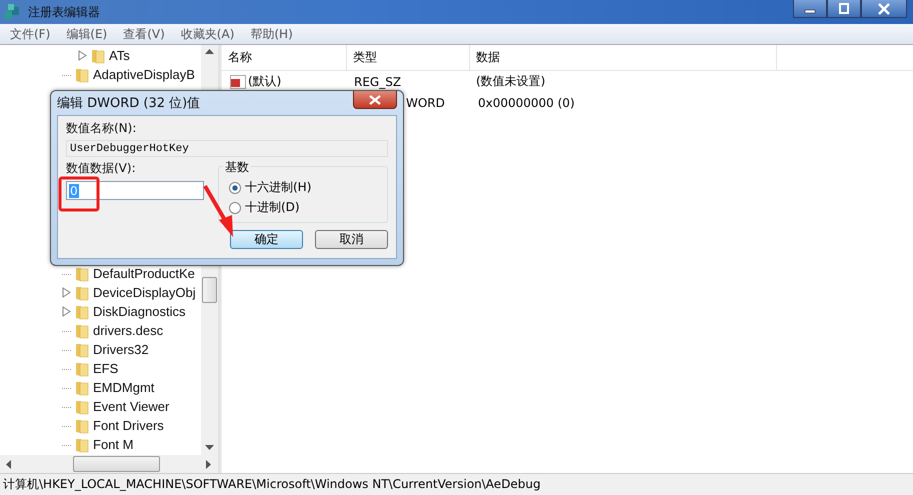 The width and height of the screenshot is (913, 495). What do you see at coordinates (87, 34) in the screenshot?
I see `menu-item: 编辑(E)` at bounding box center [87, 34].